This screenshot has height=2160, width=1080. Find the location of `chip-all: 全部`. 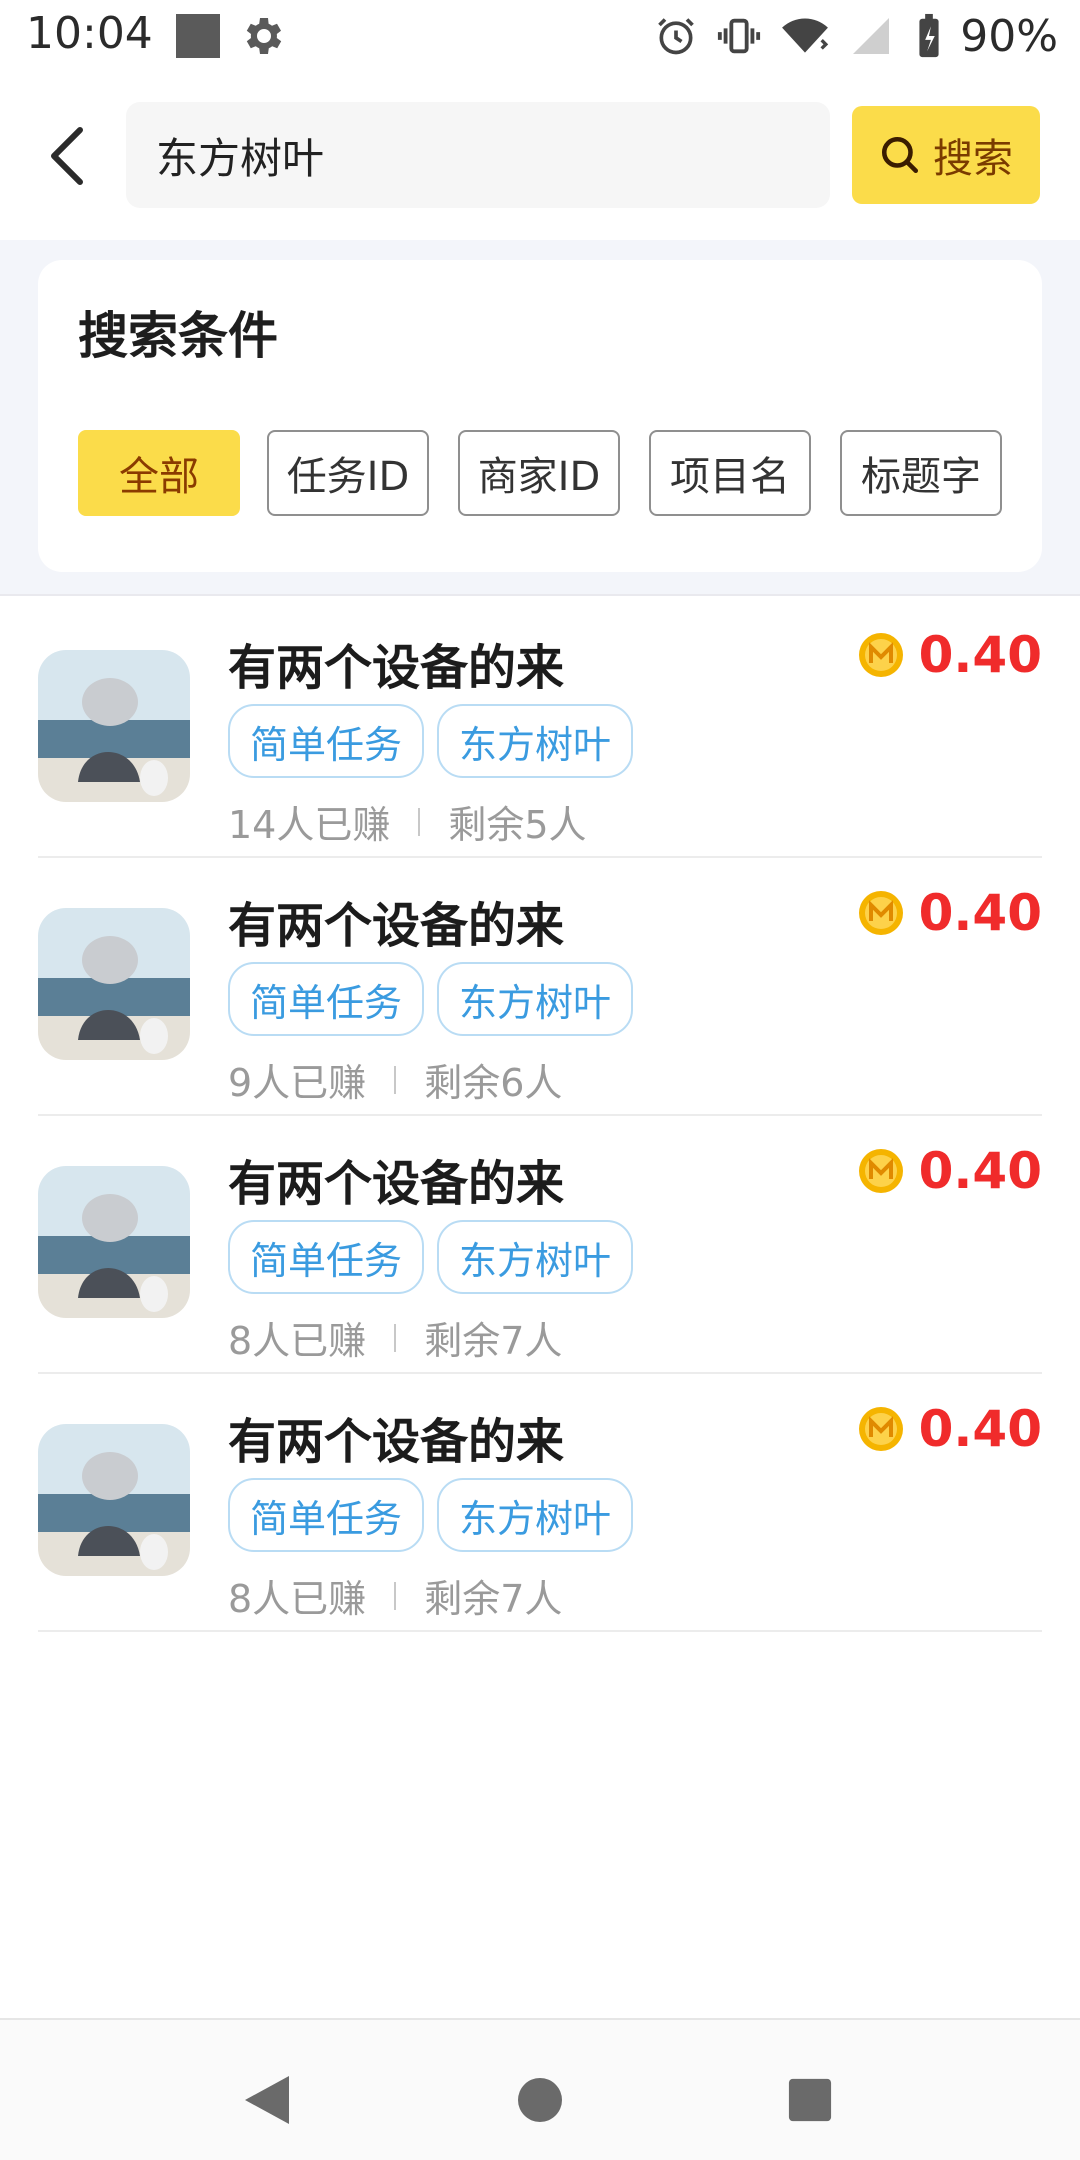

chip-all: 全部 is located at coordinates (159, 473).